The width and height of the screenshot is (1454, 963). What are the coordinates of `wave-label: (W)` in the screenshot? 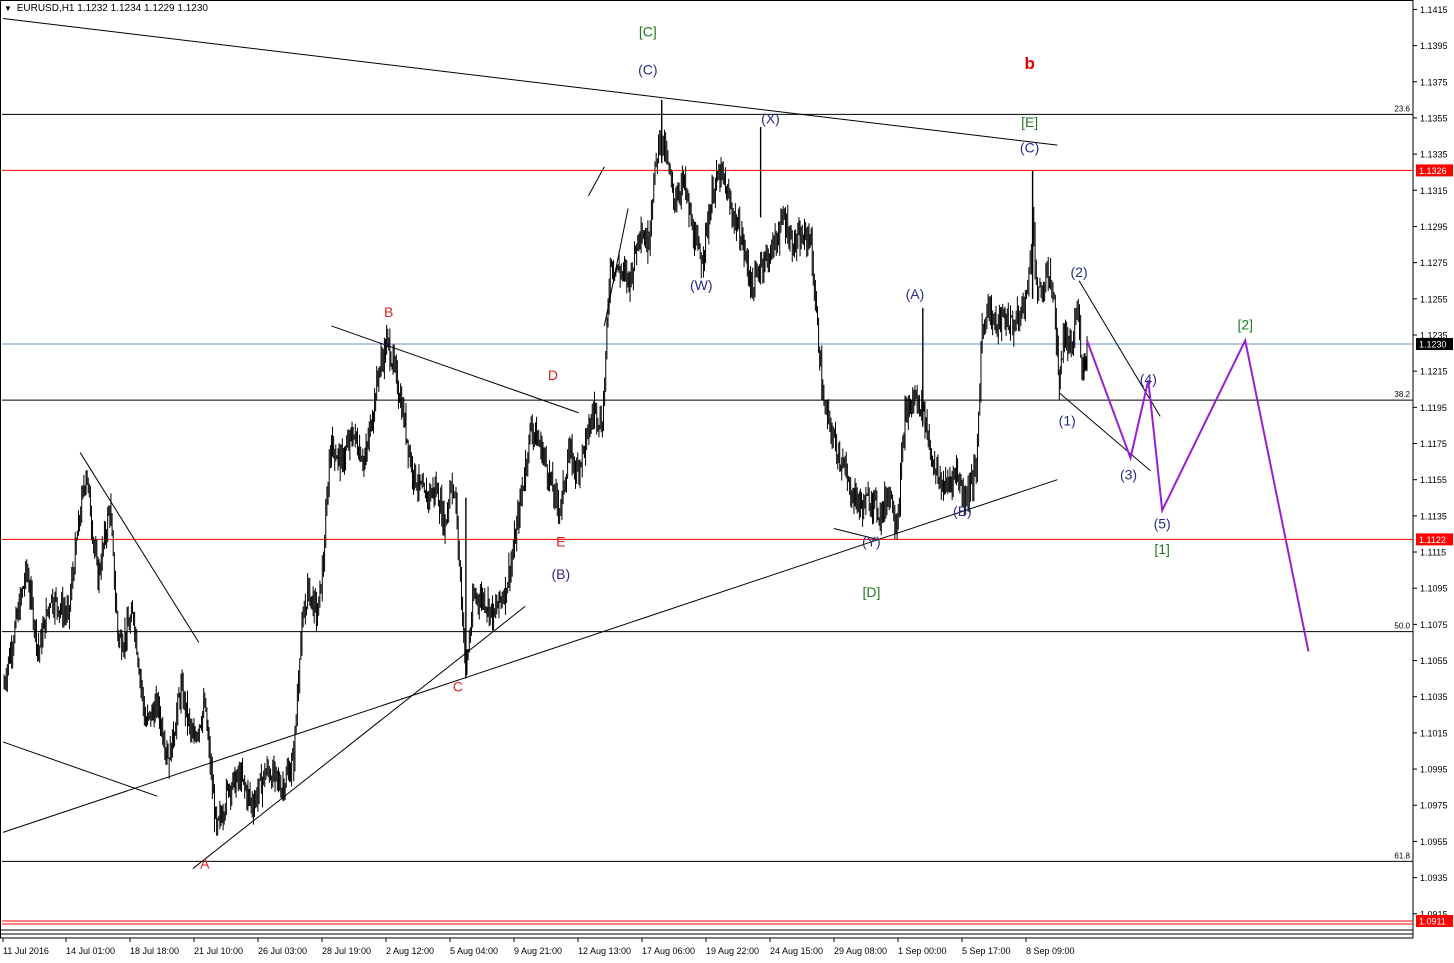 It's located at (701, 285).